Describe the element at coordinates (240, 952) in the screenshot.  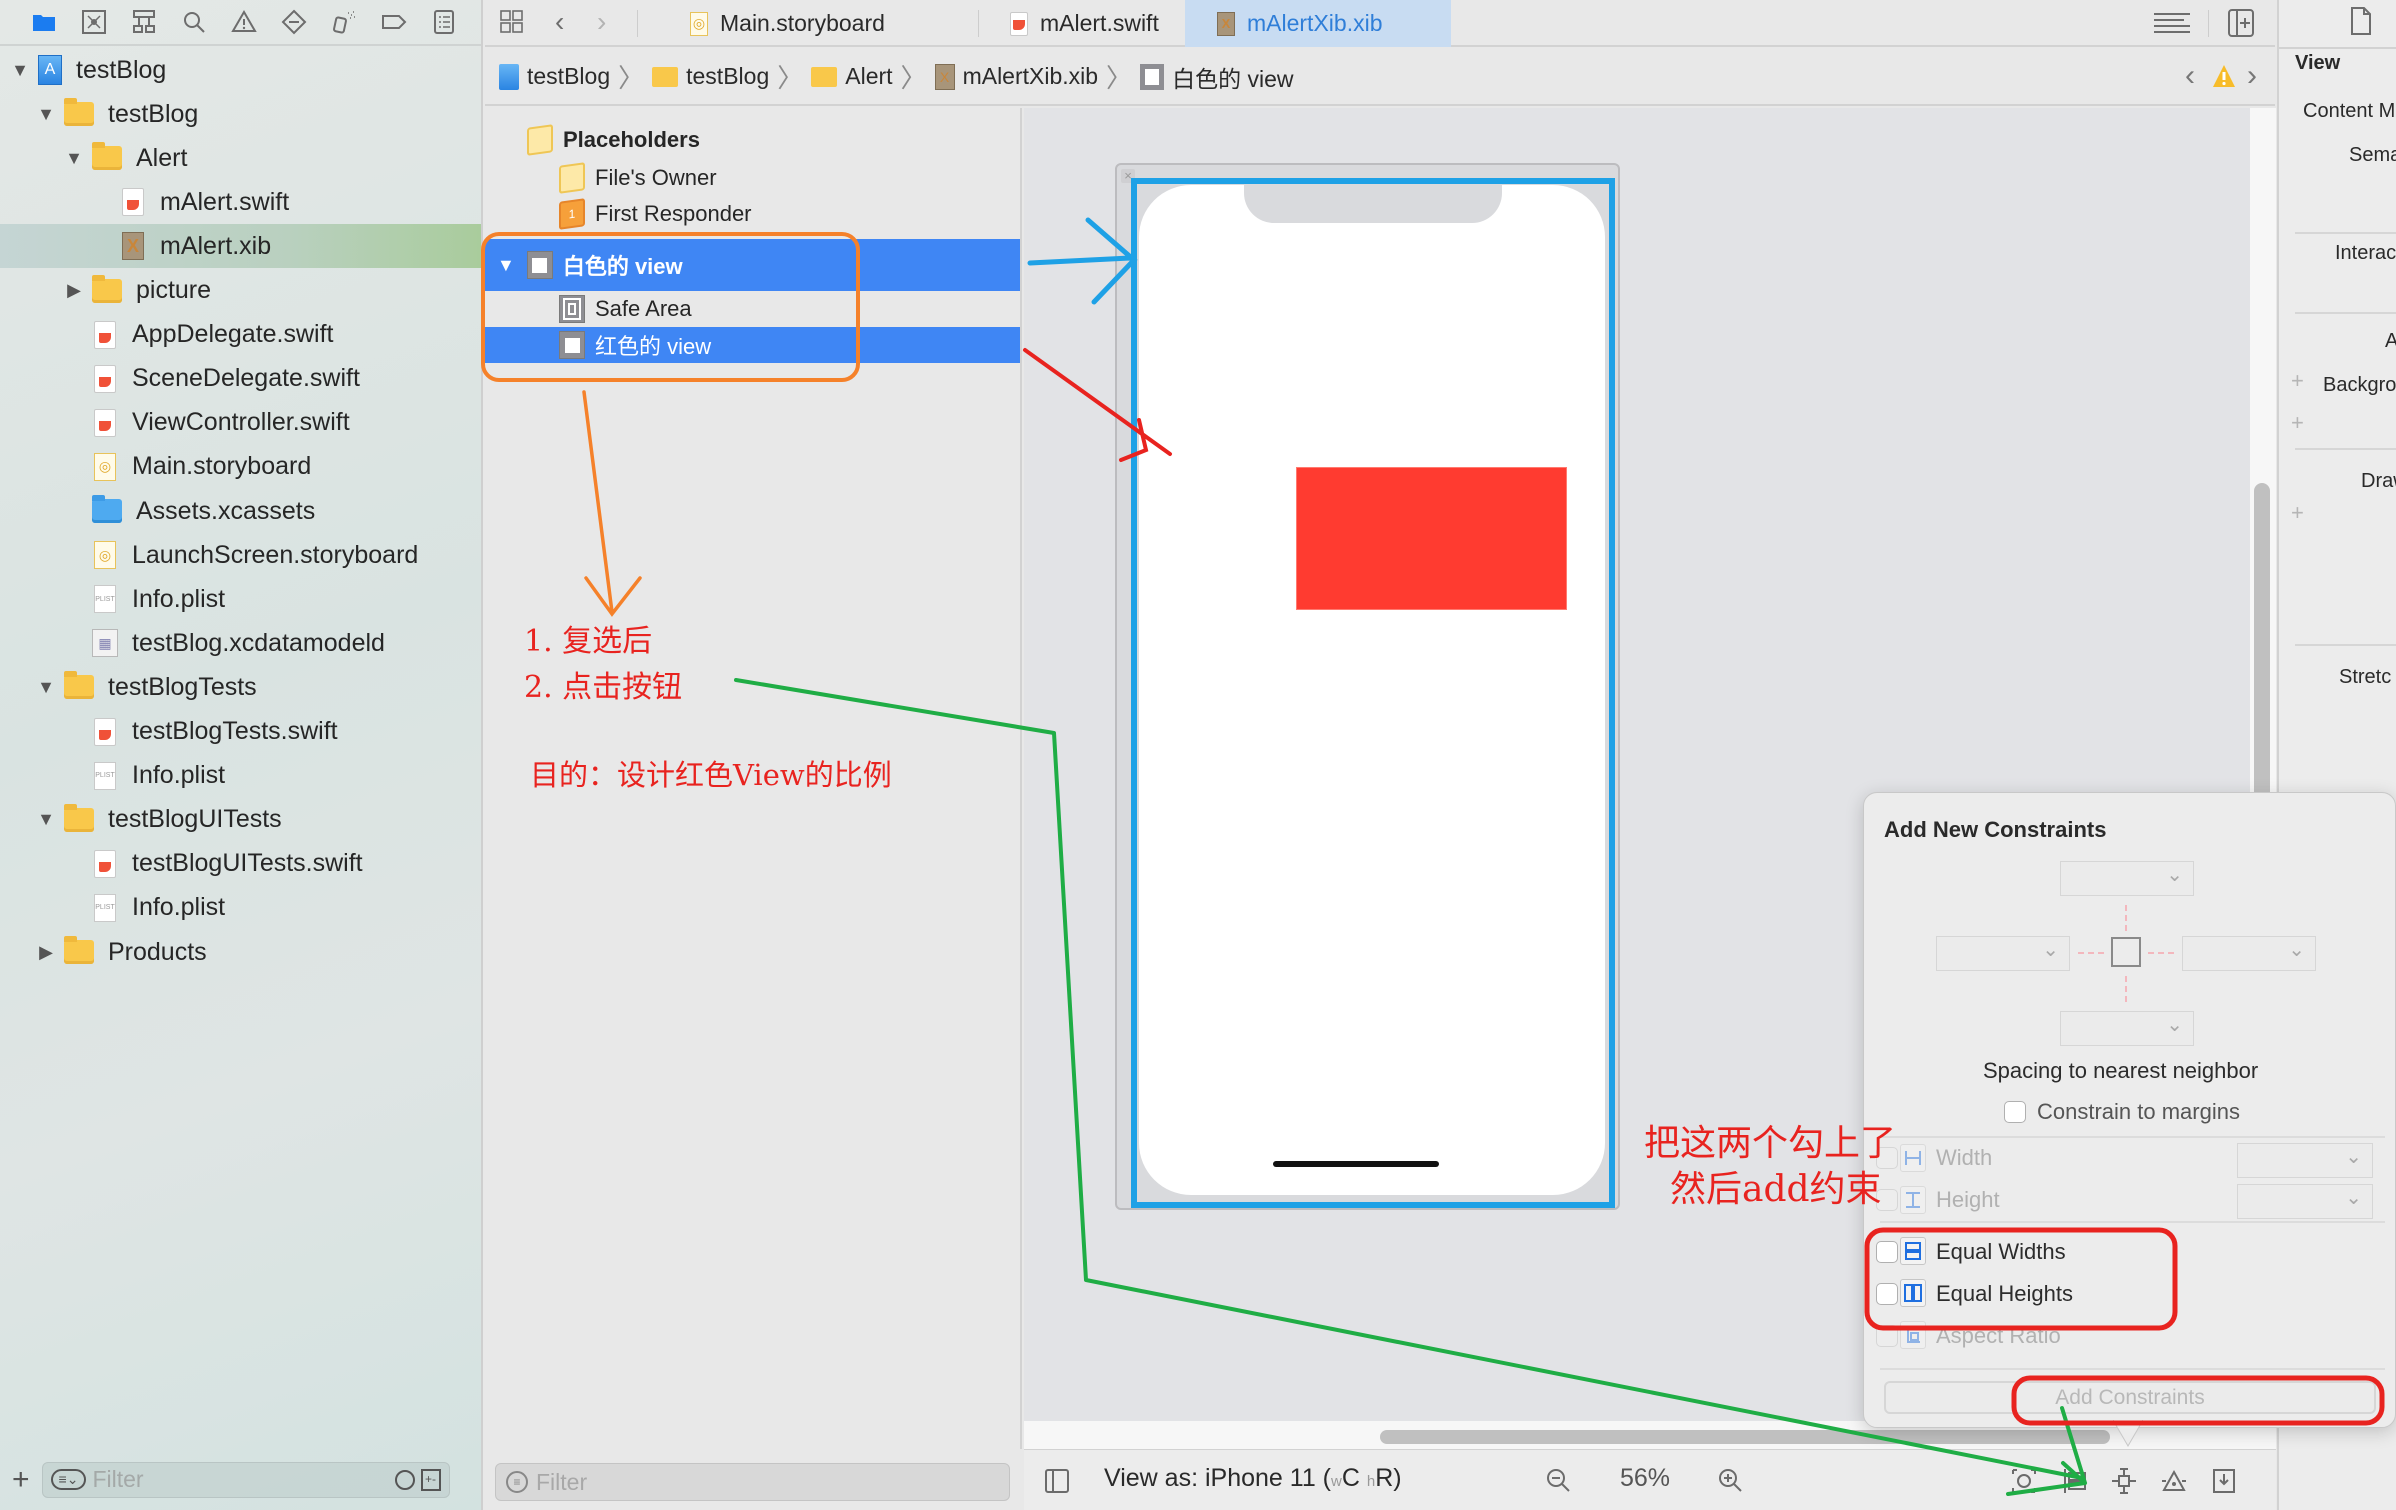
I see `navigator-item: ▶ Products` at that location.